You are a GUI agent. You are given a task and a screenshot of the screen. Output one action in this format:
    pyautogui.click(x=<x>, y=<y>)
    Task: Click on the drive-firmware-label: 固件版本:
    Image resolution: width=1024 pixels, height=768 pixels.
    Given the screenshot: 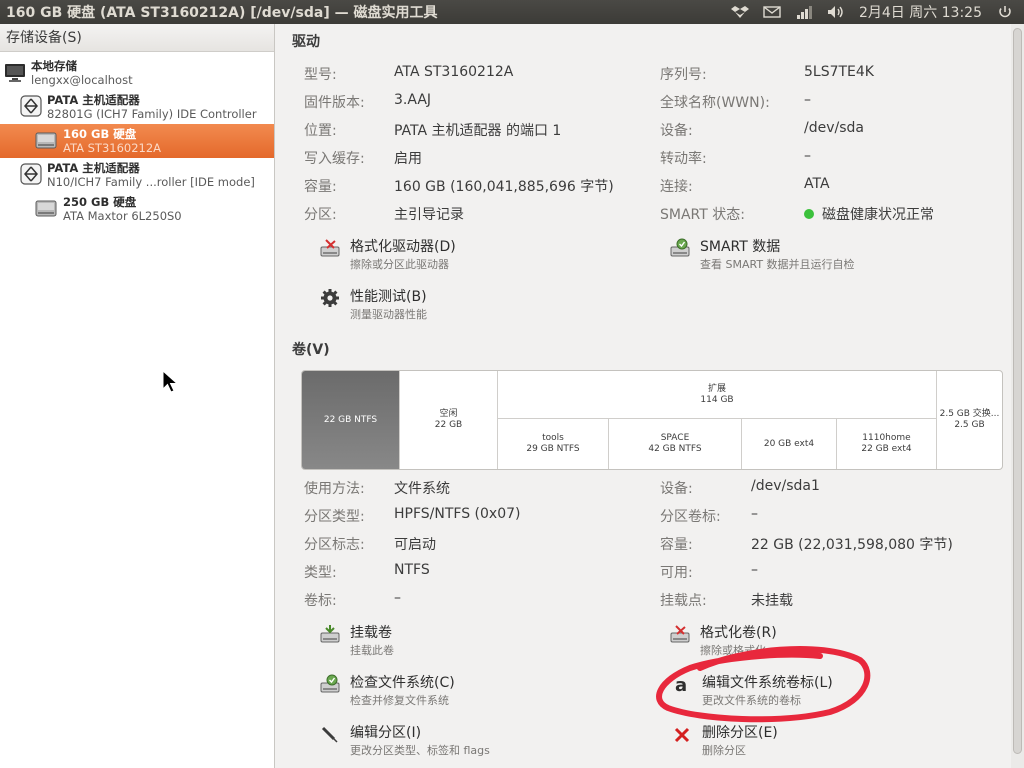 What is the action you would take?
    pyautogui.click(x=334, y=103)
    